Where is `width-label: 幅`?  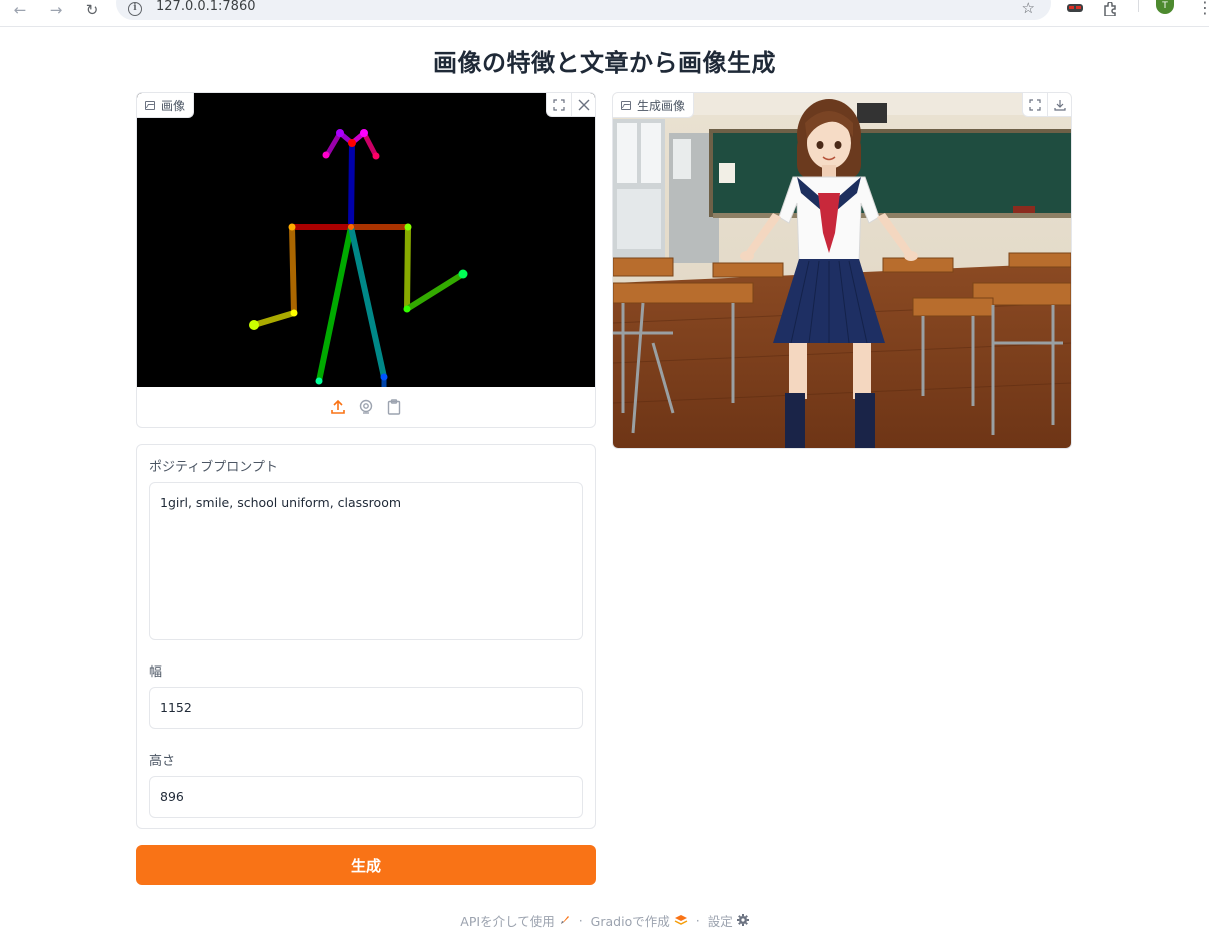
width-label: 幅 is located at coordinates (156, 672).